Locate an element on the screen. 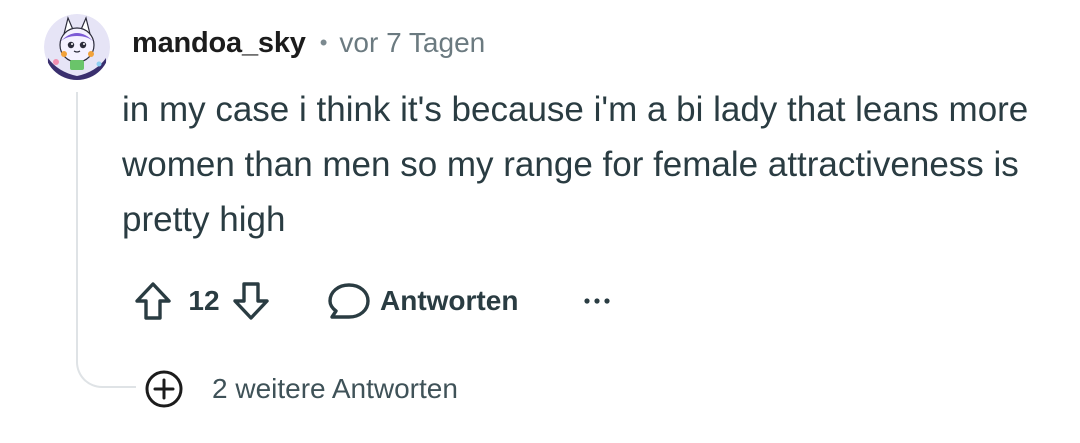 Image resolution: width=1080 pixels, height=443 pixels. vote-count: 12 is located at coordinates (204, 300).